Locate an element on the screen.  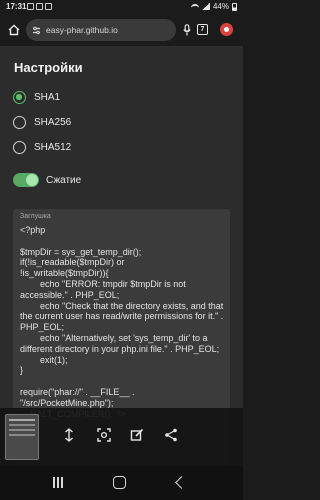
battery-icon is located at coordinates (234, 6).